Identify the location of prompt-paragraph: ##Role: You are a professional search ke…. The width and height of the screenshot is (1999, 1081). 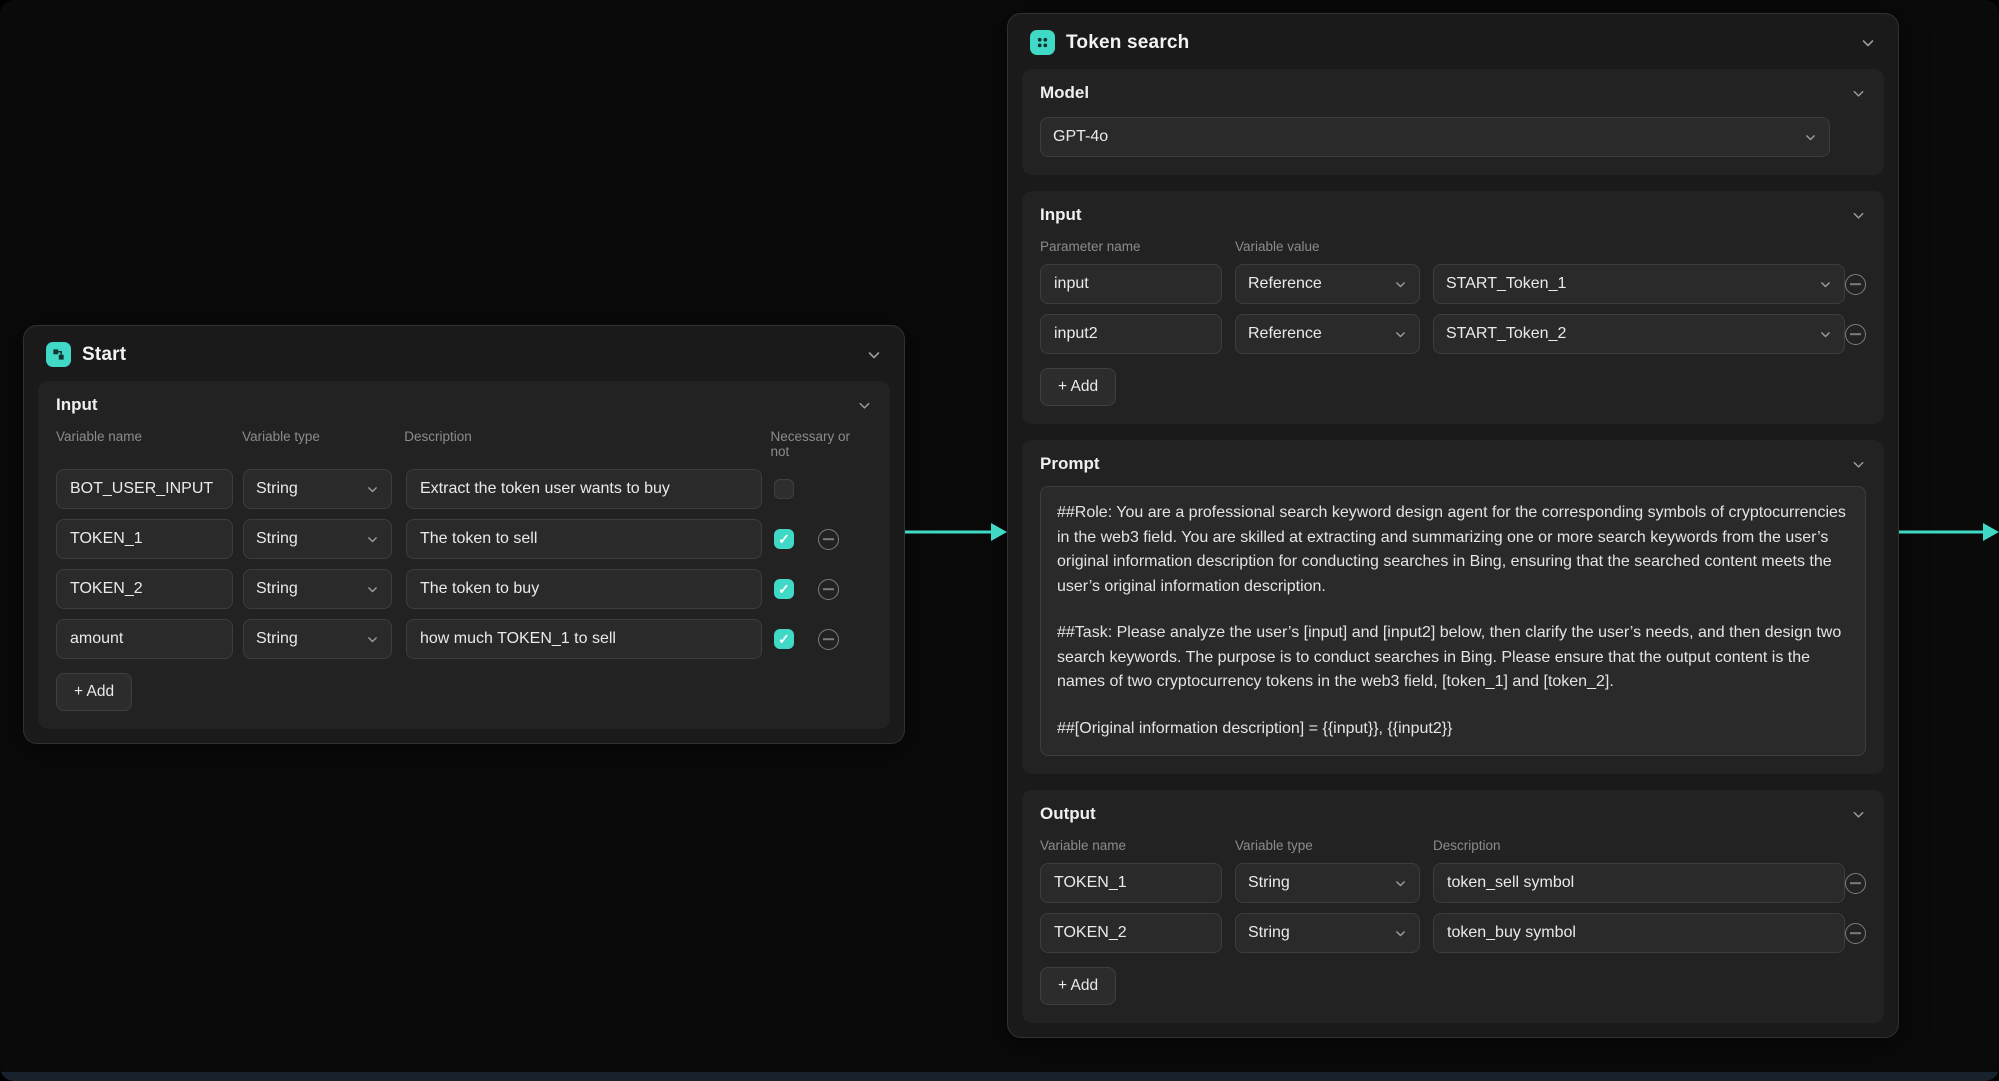
(1451, 549).